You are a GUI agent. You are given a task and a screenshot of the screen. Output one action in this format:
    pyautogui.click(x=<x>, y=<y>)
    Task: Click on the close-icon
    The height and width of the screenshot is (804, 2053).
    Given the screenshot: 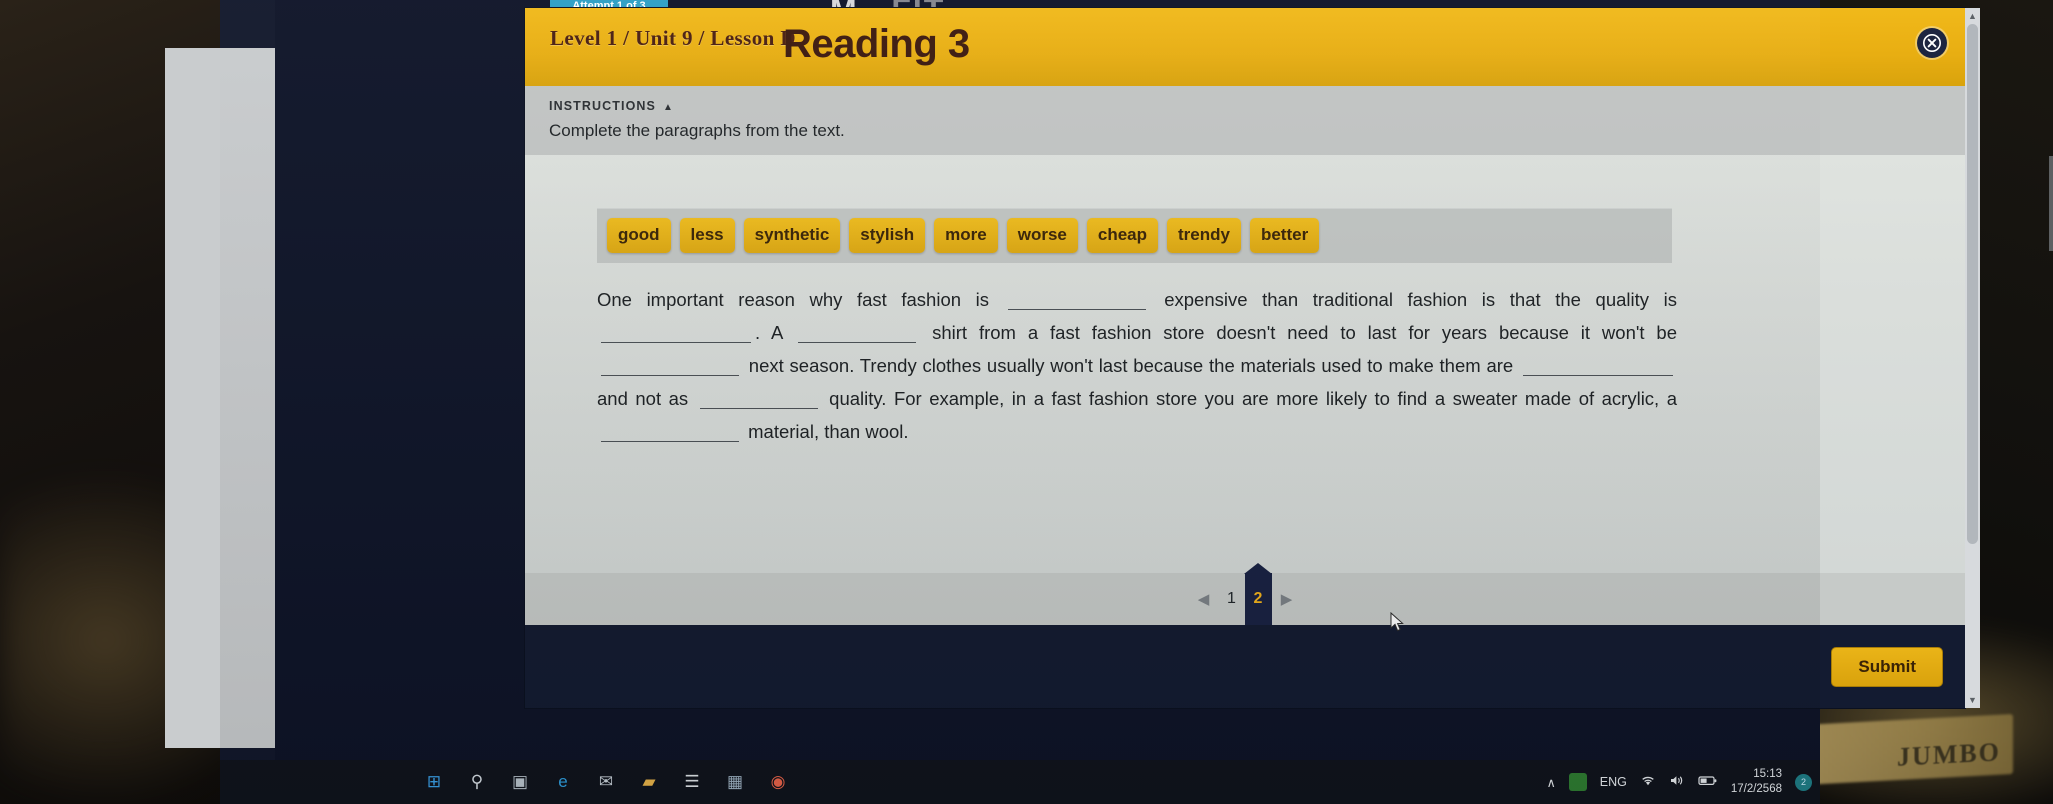 What is the action you would take?
    pyautogui.click(x=1932, y=43)
    